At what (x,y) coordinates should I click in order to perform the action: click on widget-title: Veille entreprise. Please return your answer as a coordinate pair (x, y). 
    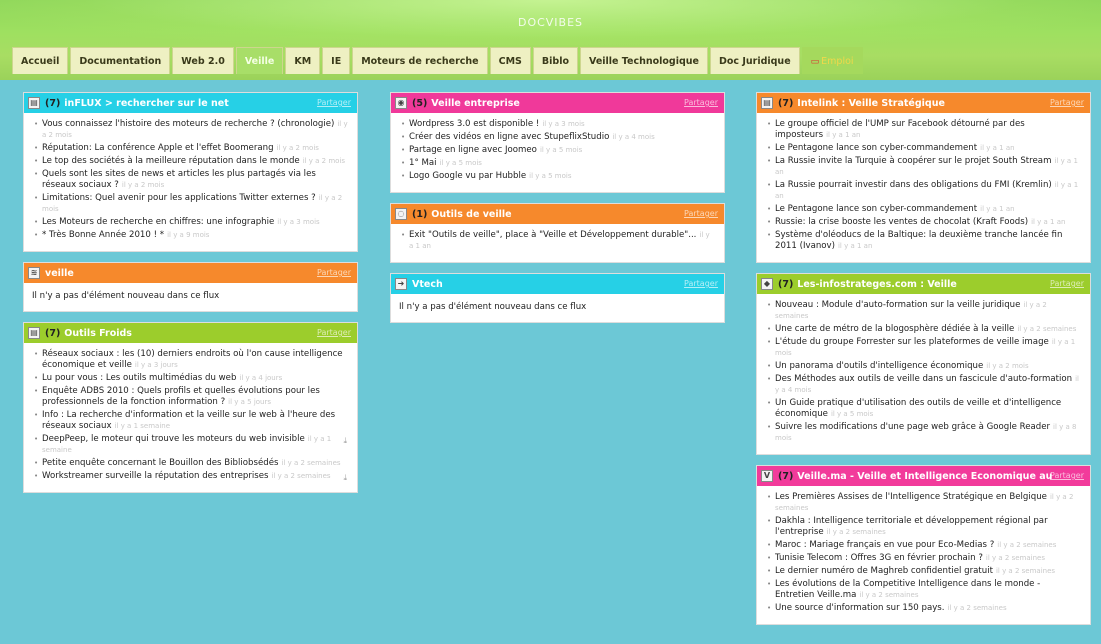
    Looking at the image, I should click on (475, 103).